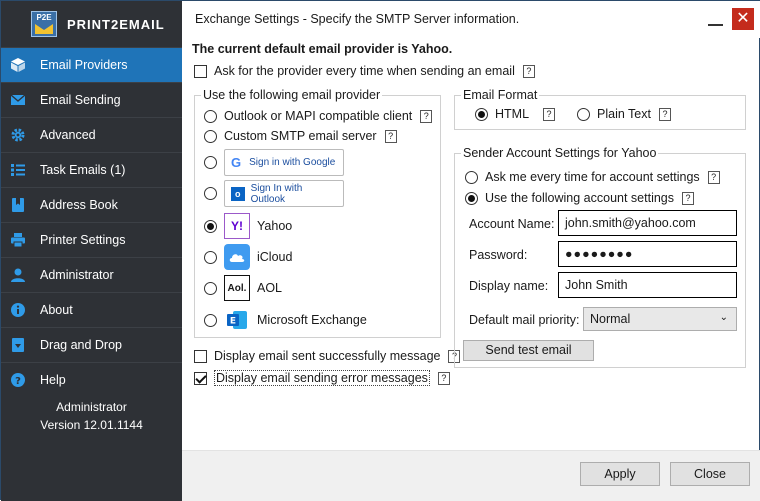 The height and width of the screenshot is (501, 760). I want to click on format-plain-text: Plain Text ?, so click(624, 114).